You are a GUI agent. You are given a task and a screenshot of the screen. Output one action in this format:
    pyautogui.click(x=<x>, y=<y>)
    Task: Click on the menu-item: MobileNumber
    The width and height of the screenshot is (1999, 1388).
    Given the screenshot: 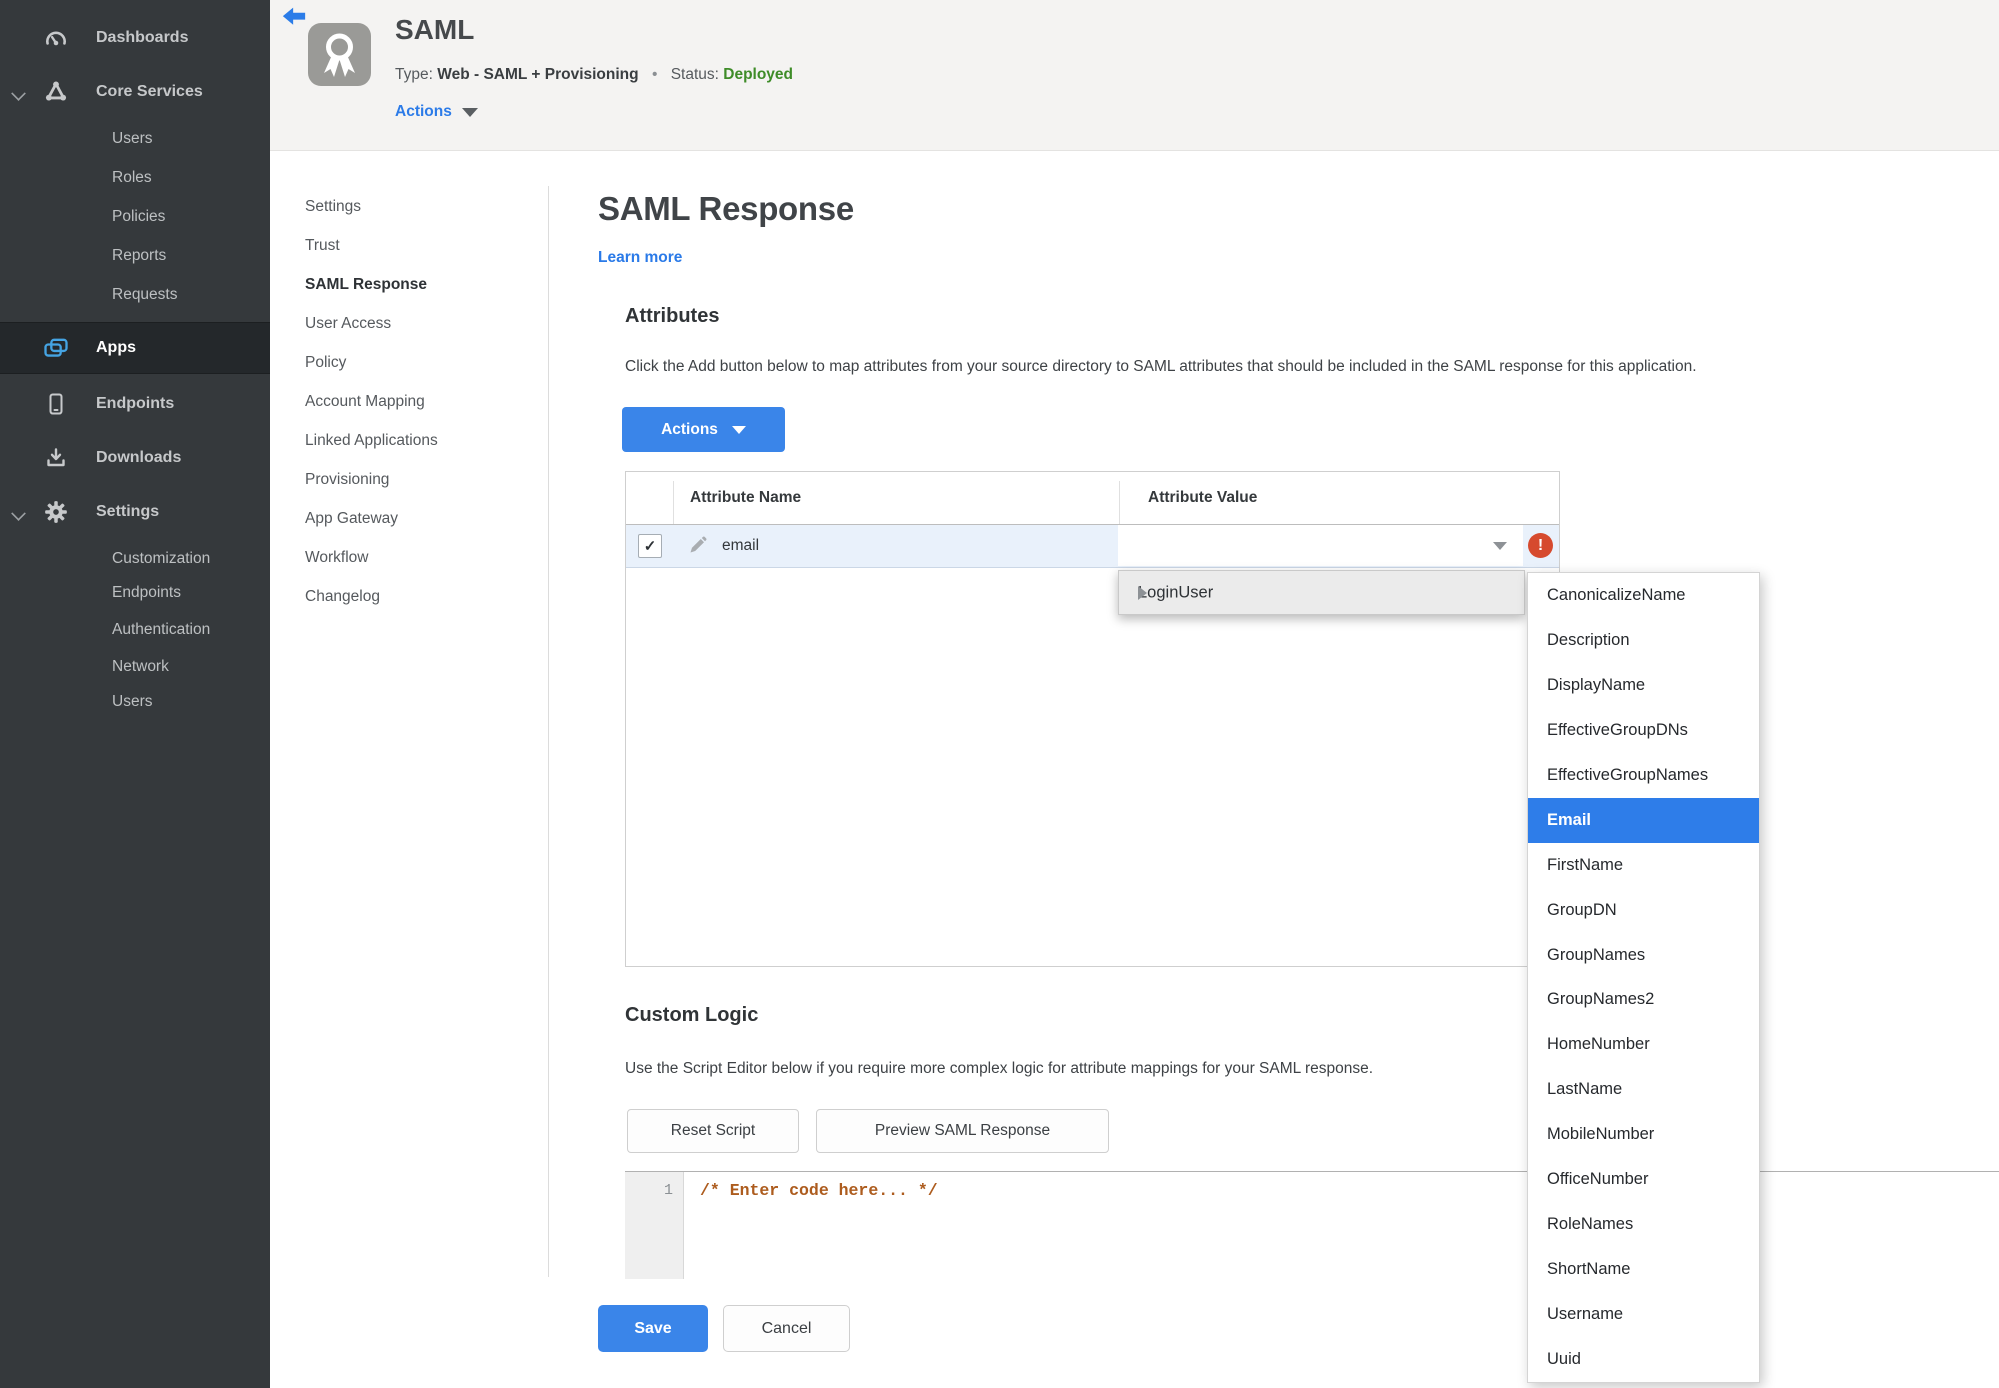 What is the action you would take?
    pyautogui.click(x=1643, y=1134)
    